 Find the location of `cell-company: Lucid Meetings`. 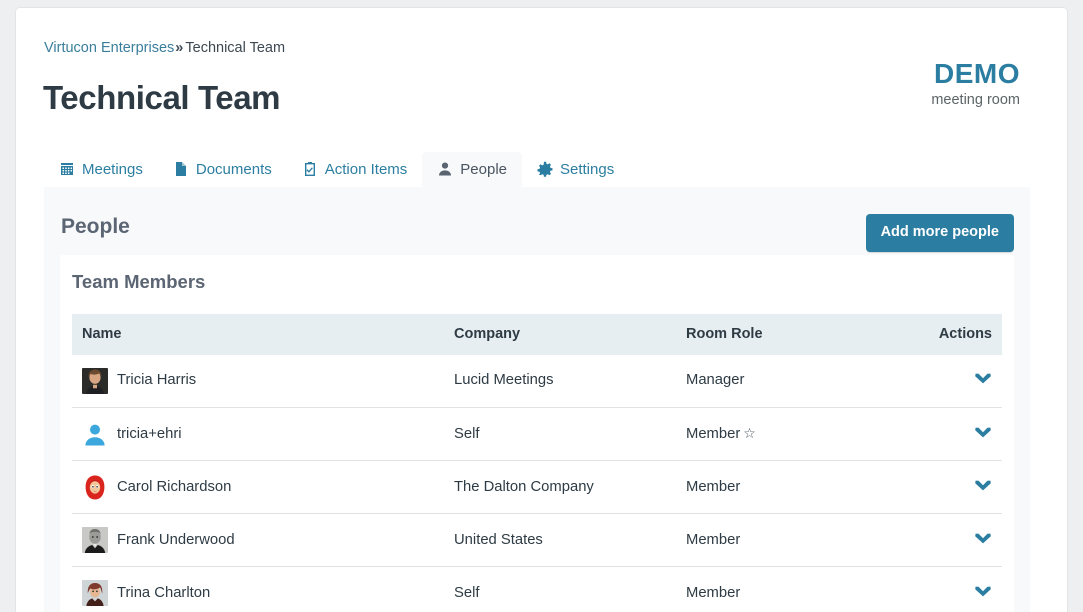

cell-company: Lucid Meetings is located at coordinates (560, 381).